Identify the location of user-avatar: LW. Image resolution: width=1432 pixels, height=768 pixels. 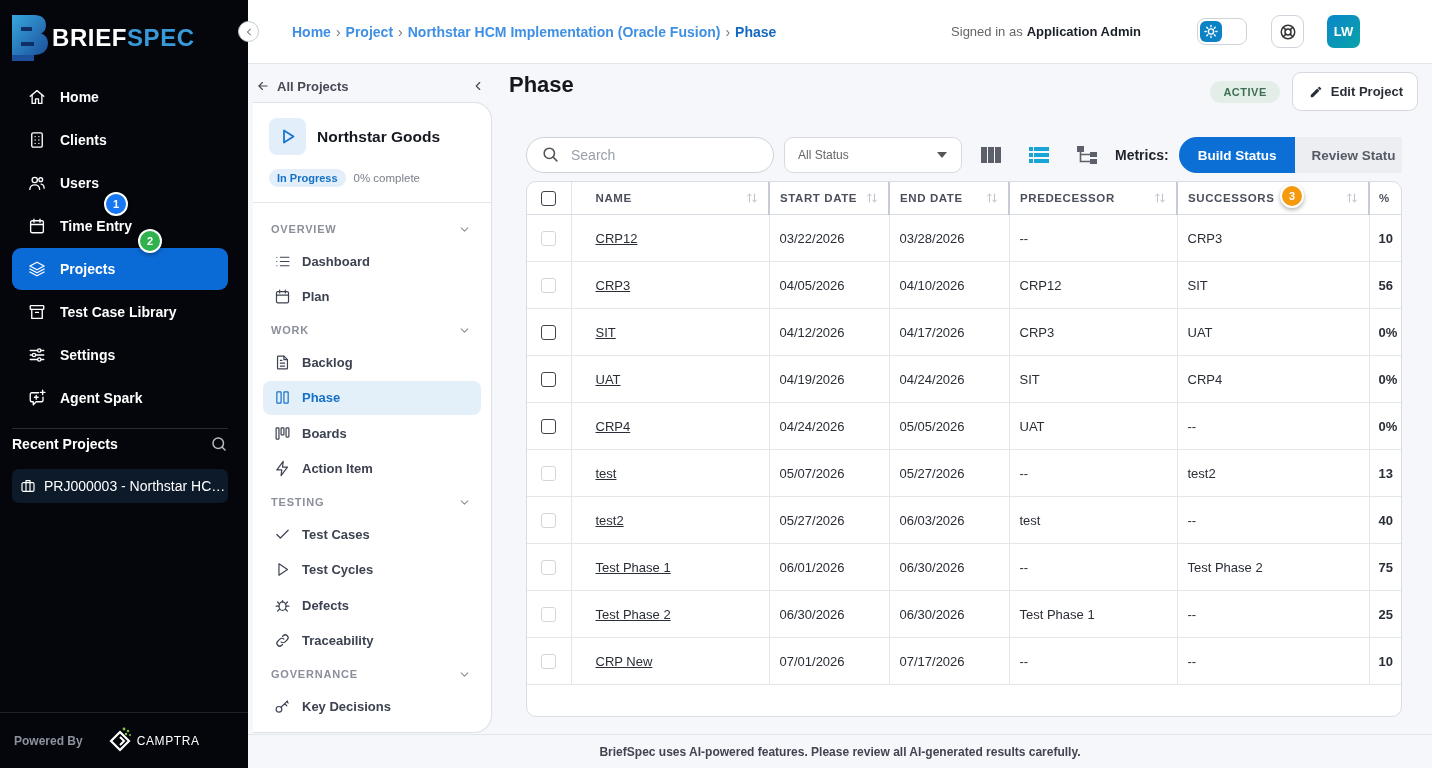
(1343, 31).